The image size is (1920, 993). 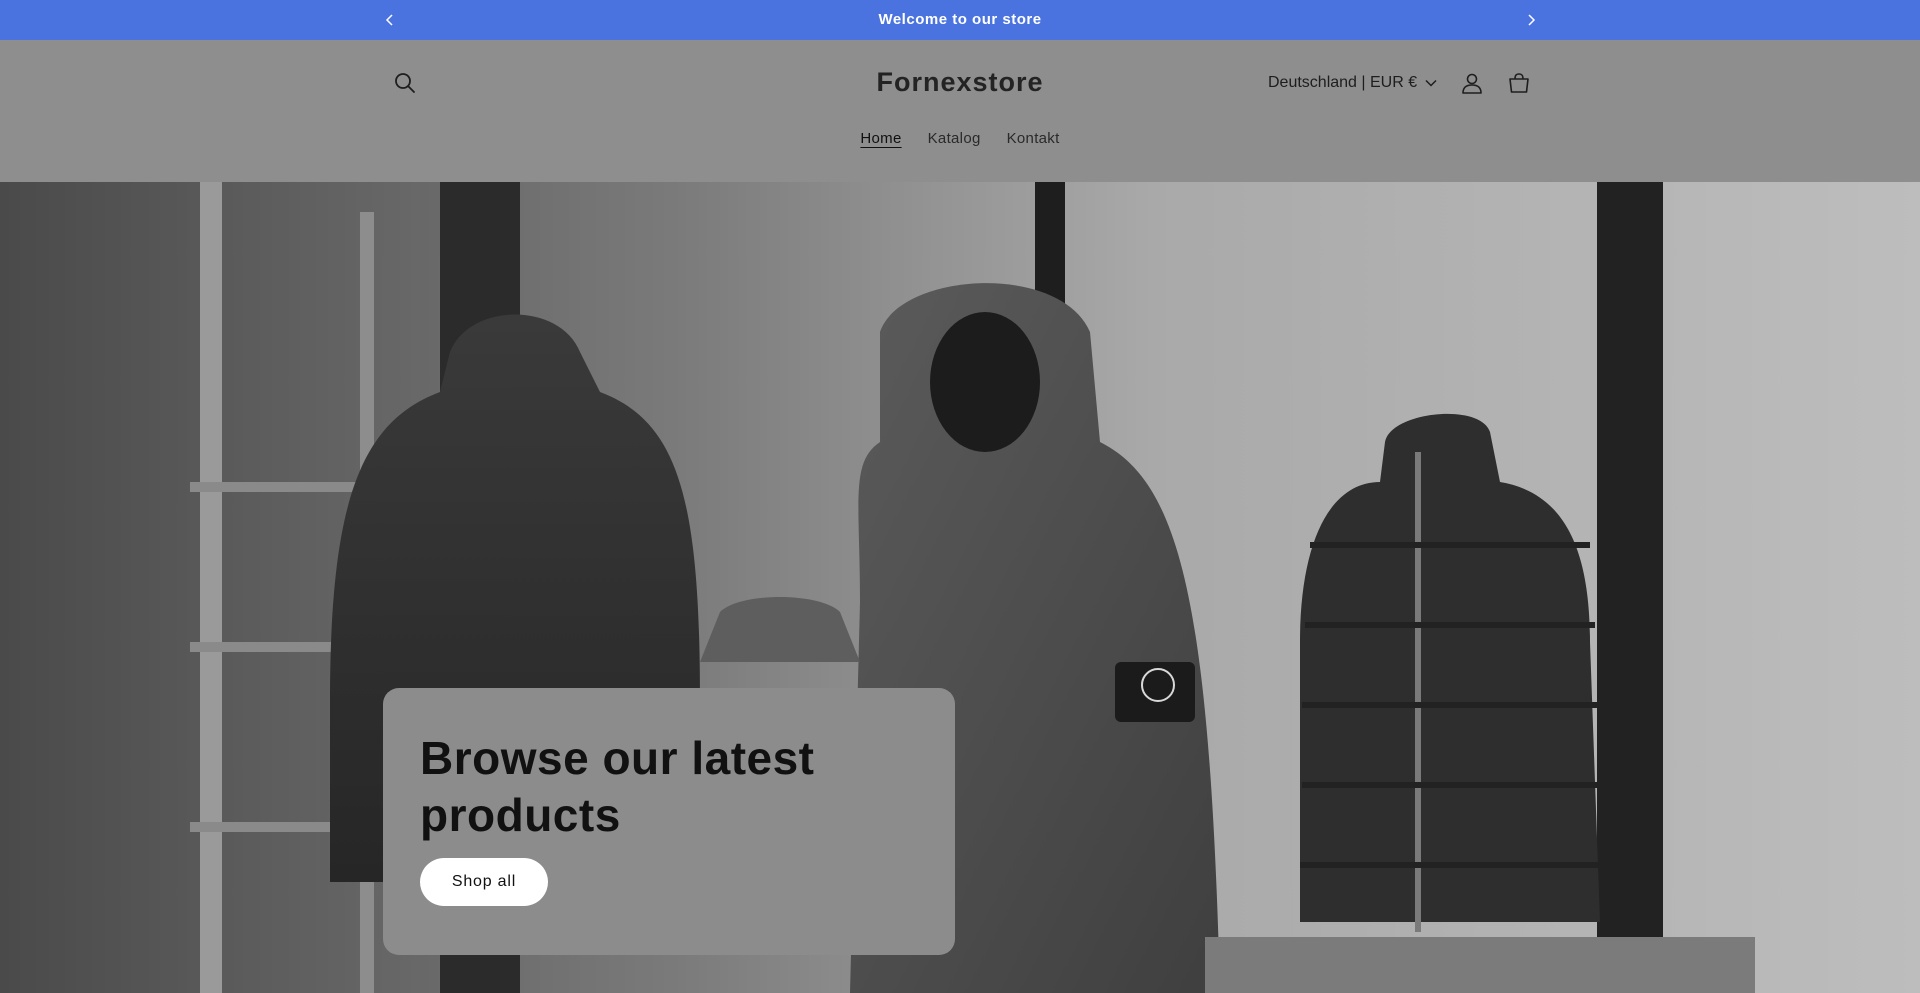 I want to click on account-icon, so click(x=1472, y=83).